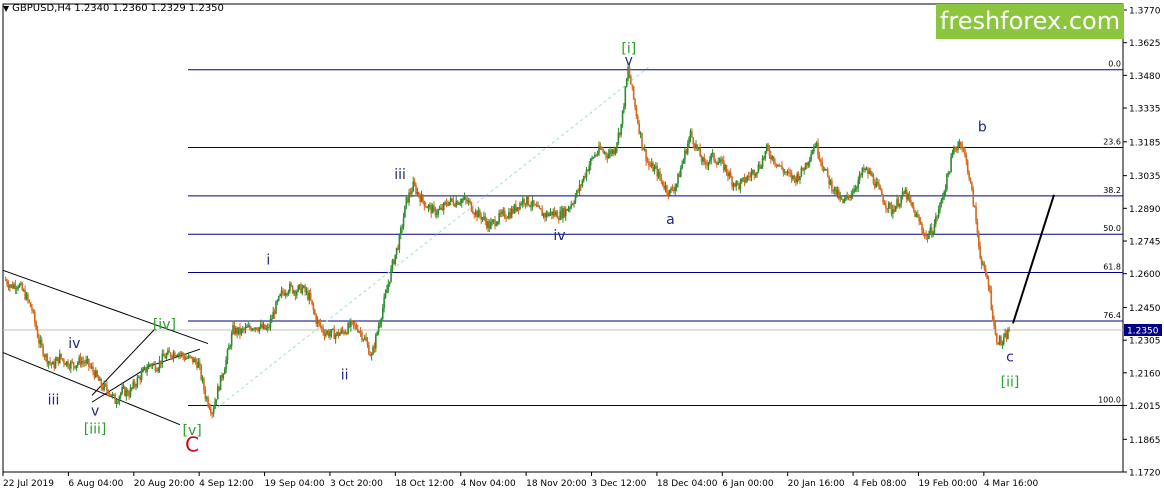  I want to click on channel-line-upper, so click(105, 307).